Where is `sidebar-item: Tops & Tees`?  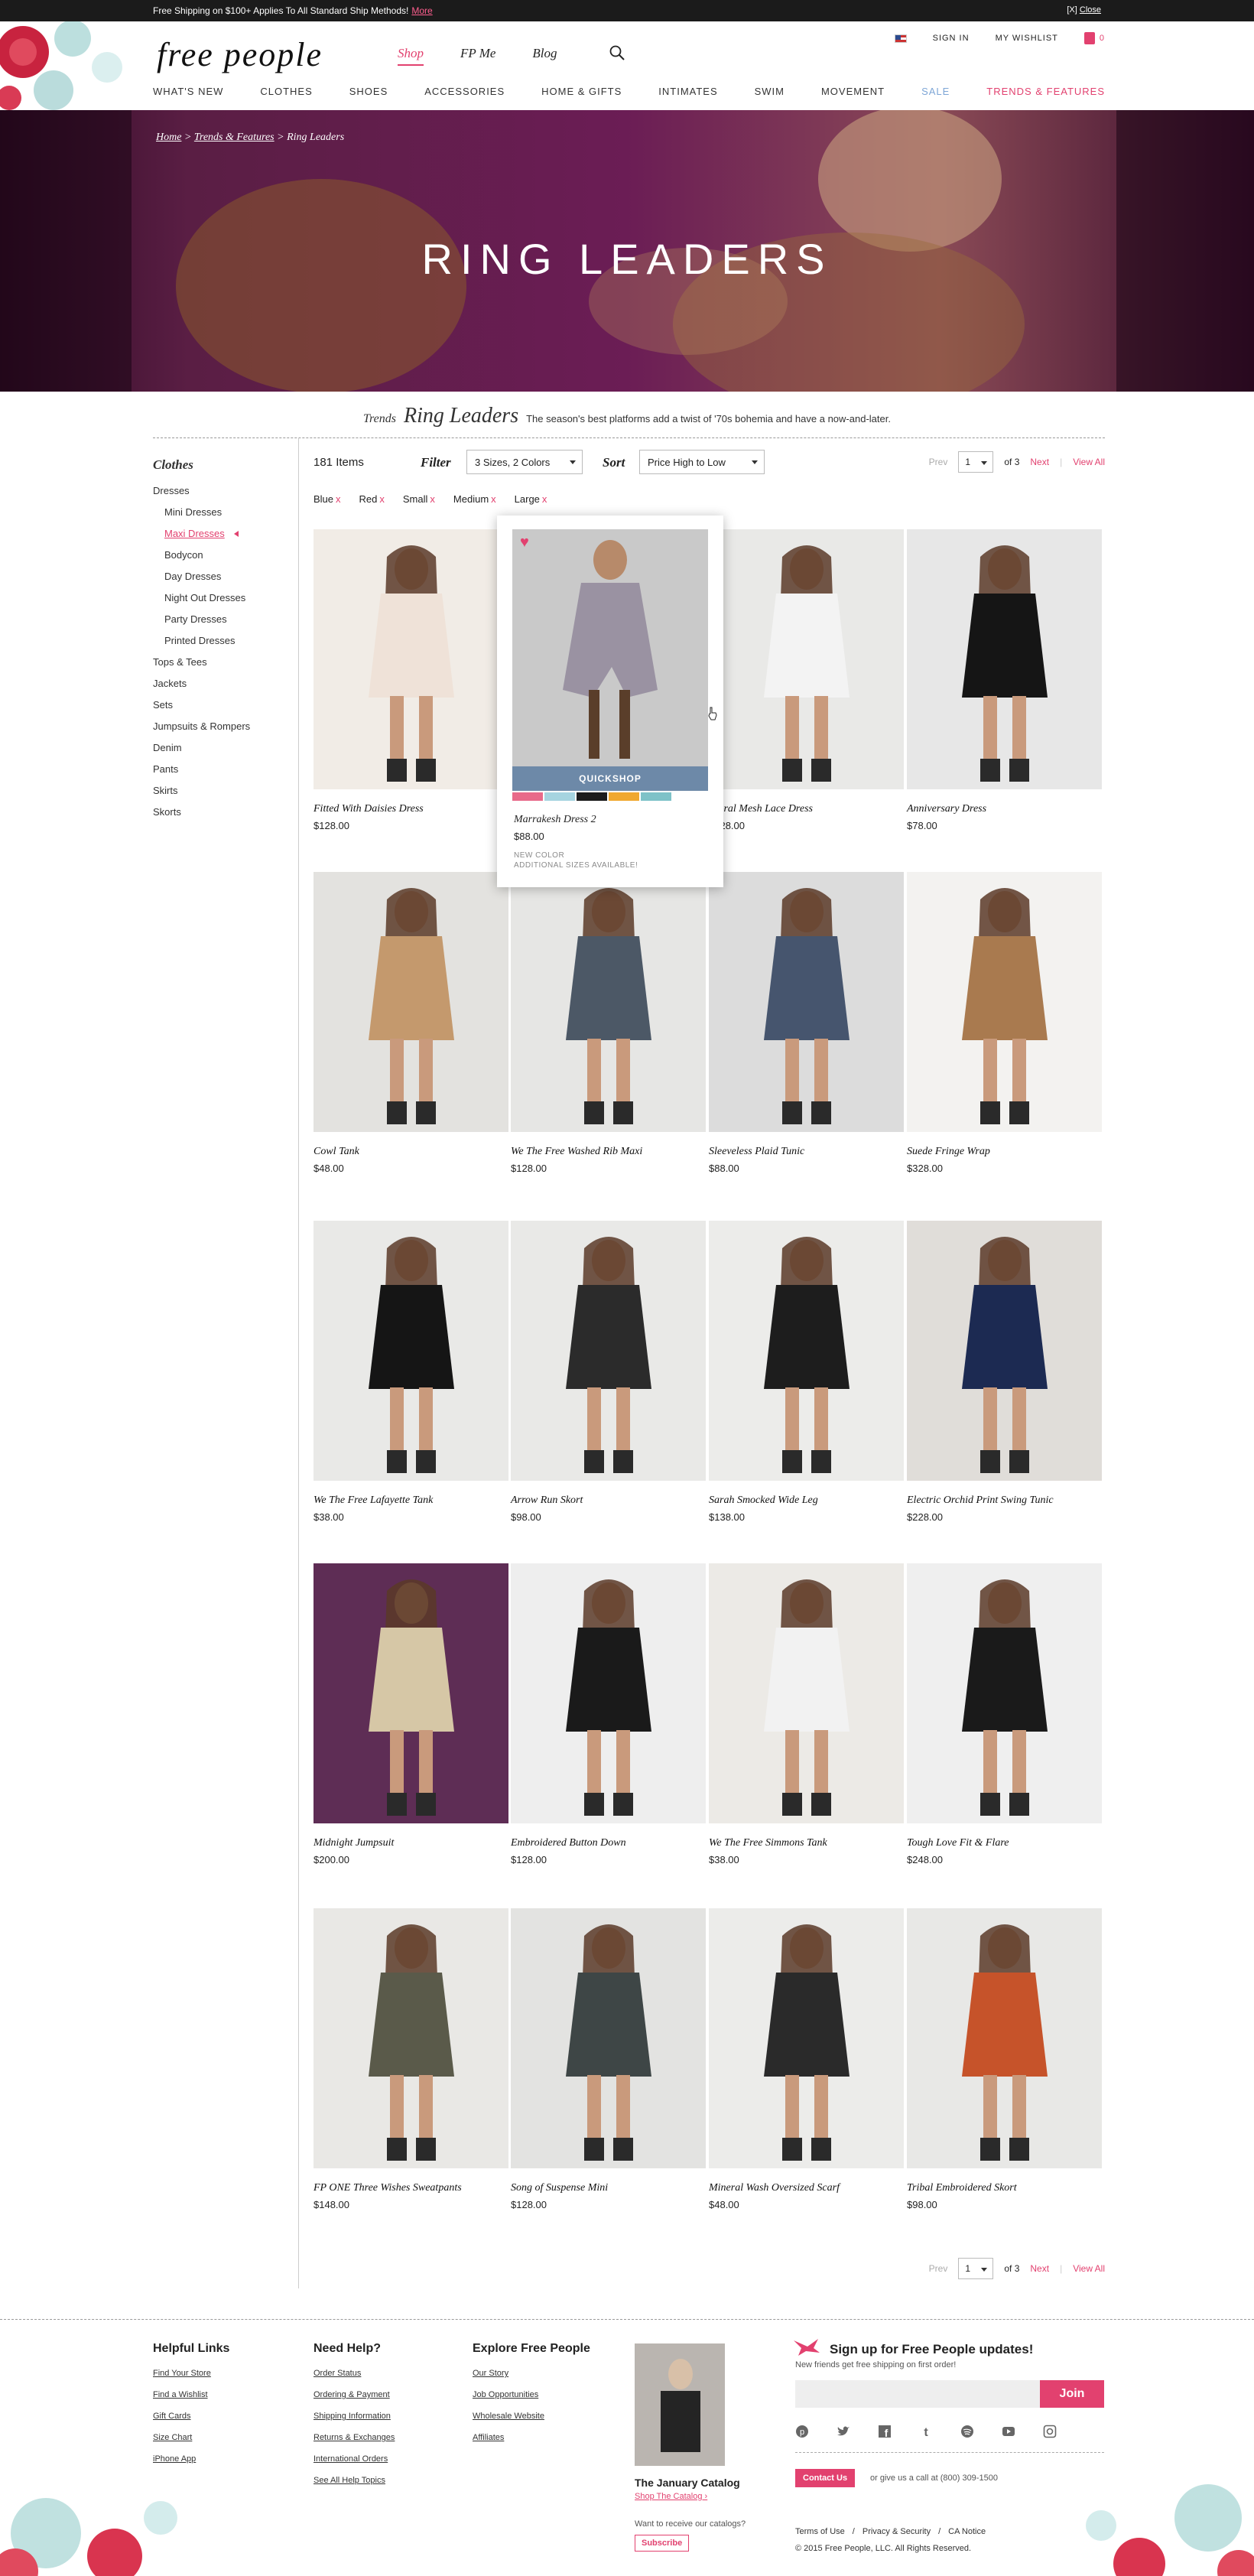 sidebar-item: Tops & Tees is located at coordinates (222, 662).